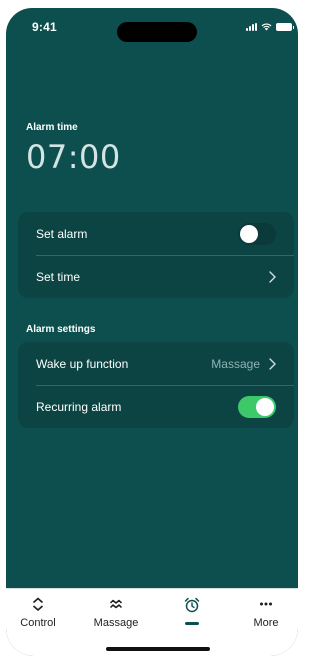  Describe the element at coordinates (44, 27) in the screenshot. I see `status-time: 9:41` at that location.